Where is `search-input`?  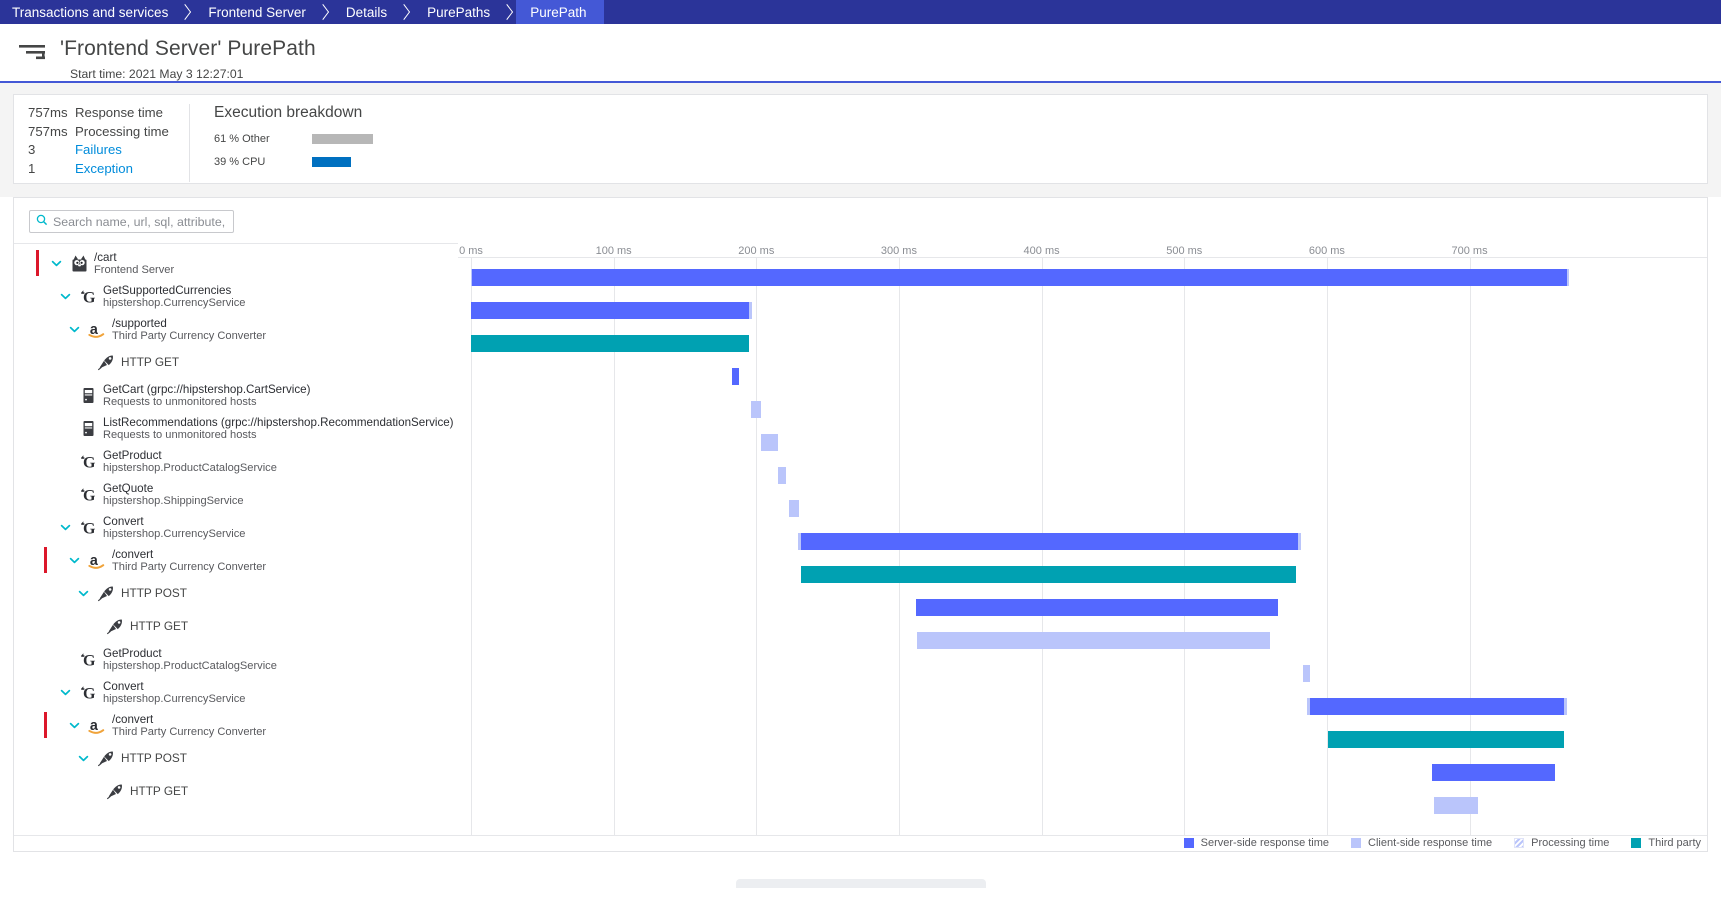
search-input is located at coordinates (137, 221).